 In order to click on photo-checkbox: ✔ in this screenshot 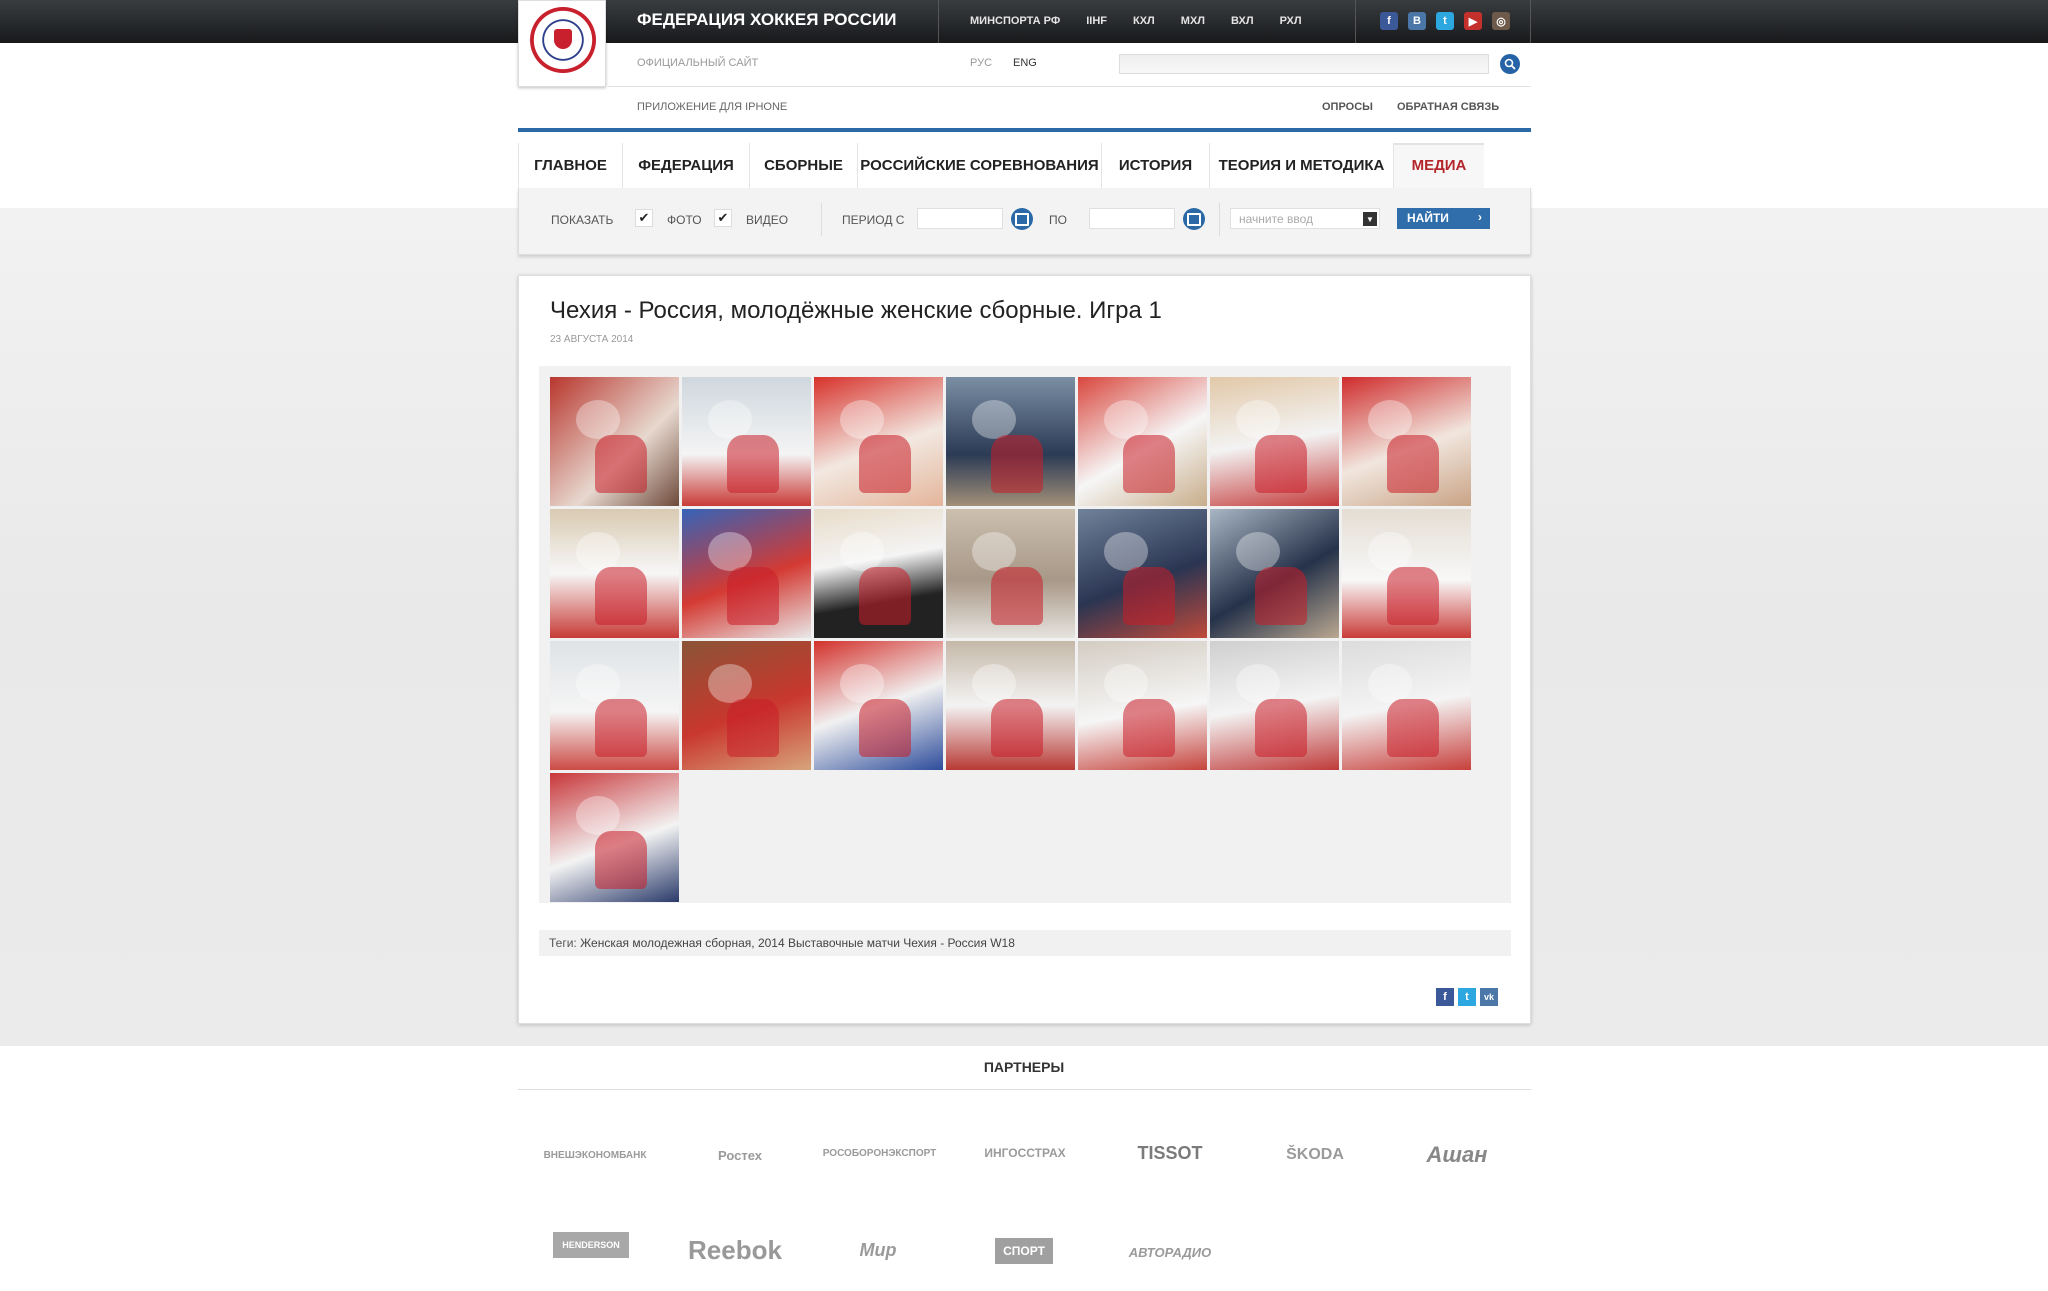, I will do `click(644, 218)`.